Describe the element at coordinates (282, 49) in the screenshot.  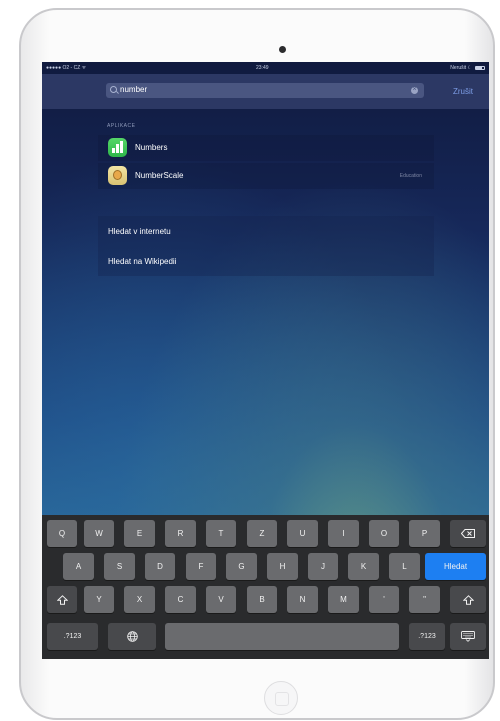
I see `front-camera` at that location.